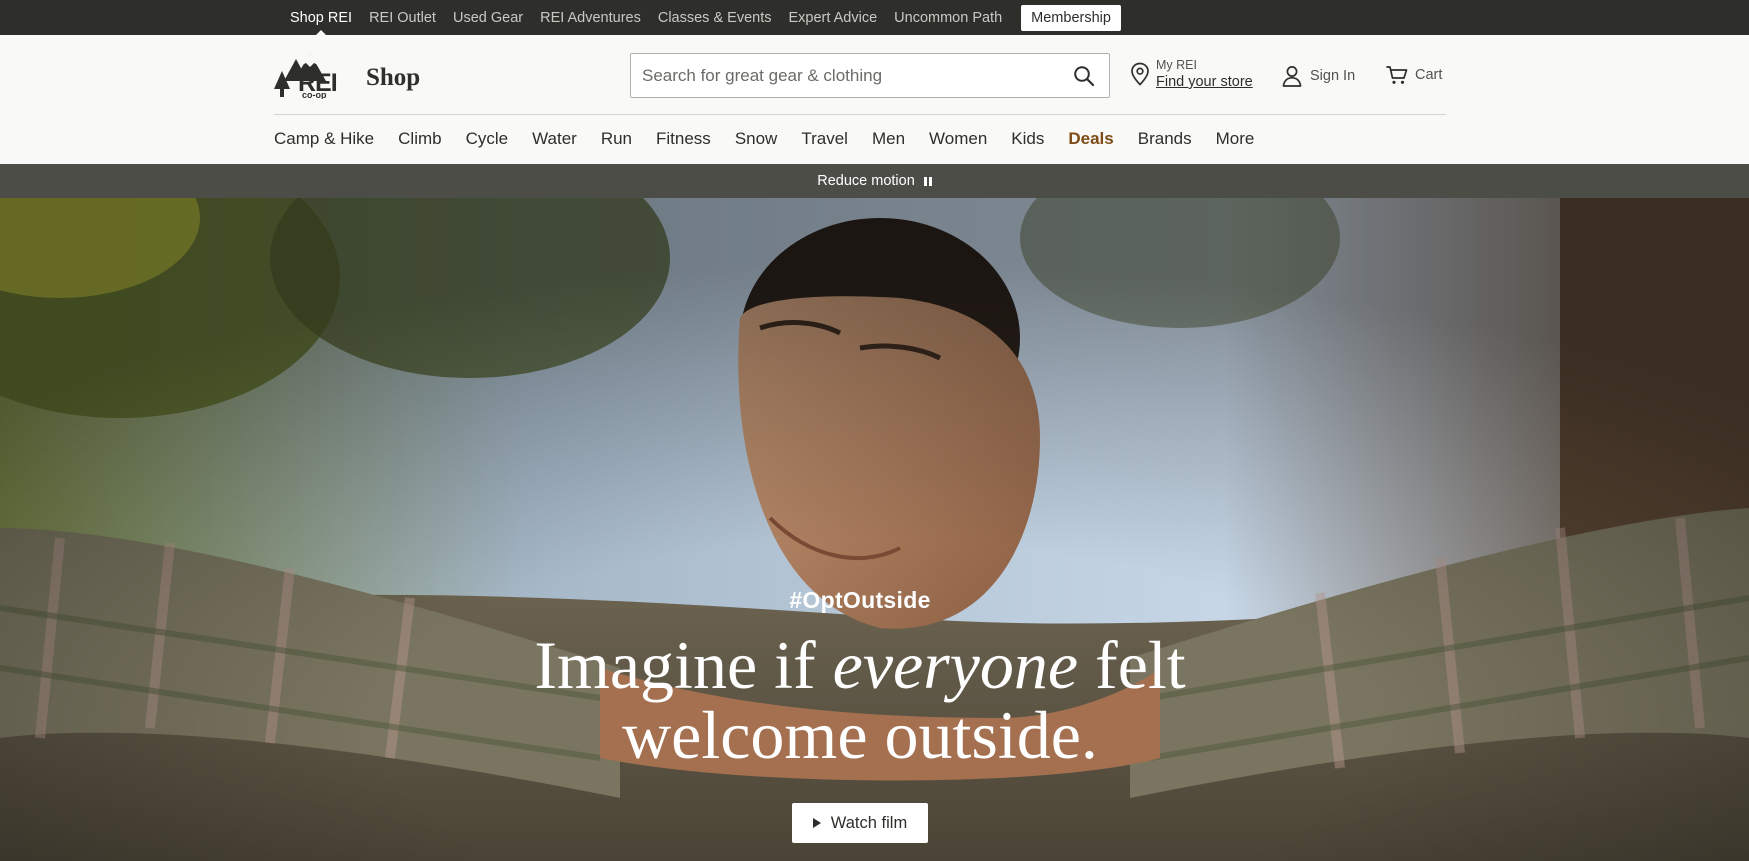  Describe the element at coordinates (832, 18) in the screenshot. I see `utility-link-expert-advice: Expert Advice` at that location.